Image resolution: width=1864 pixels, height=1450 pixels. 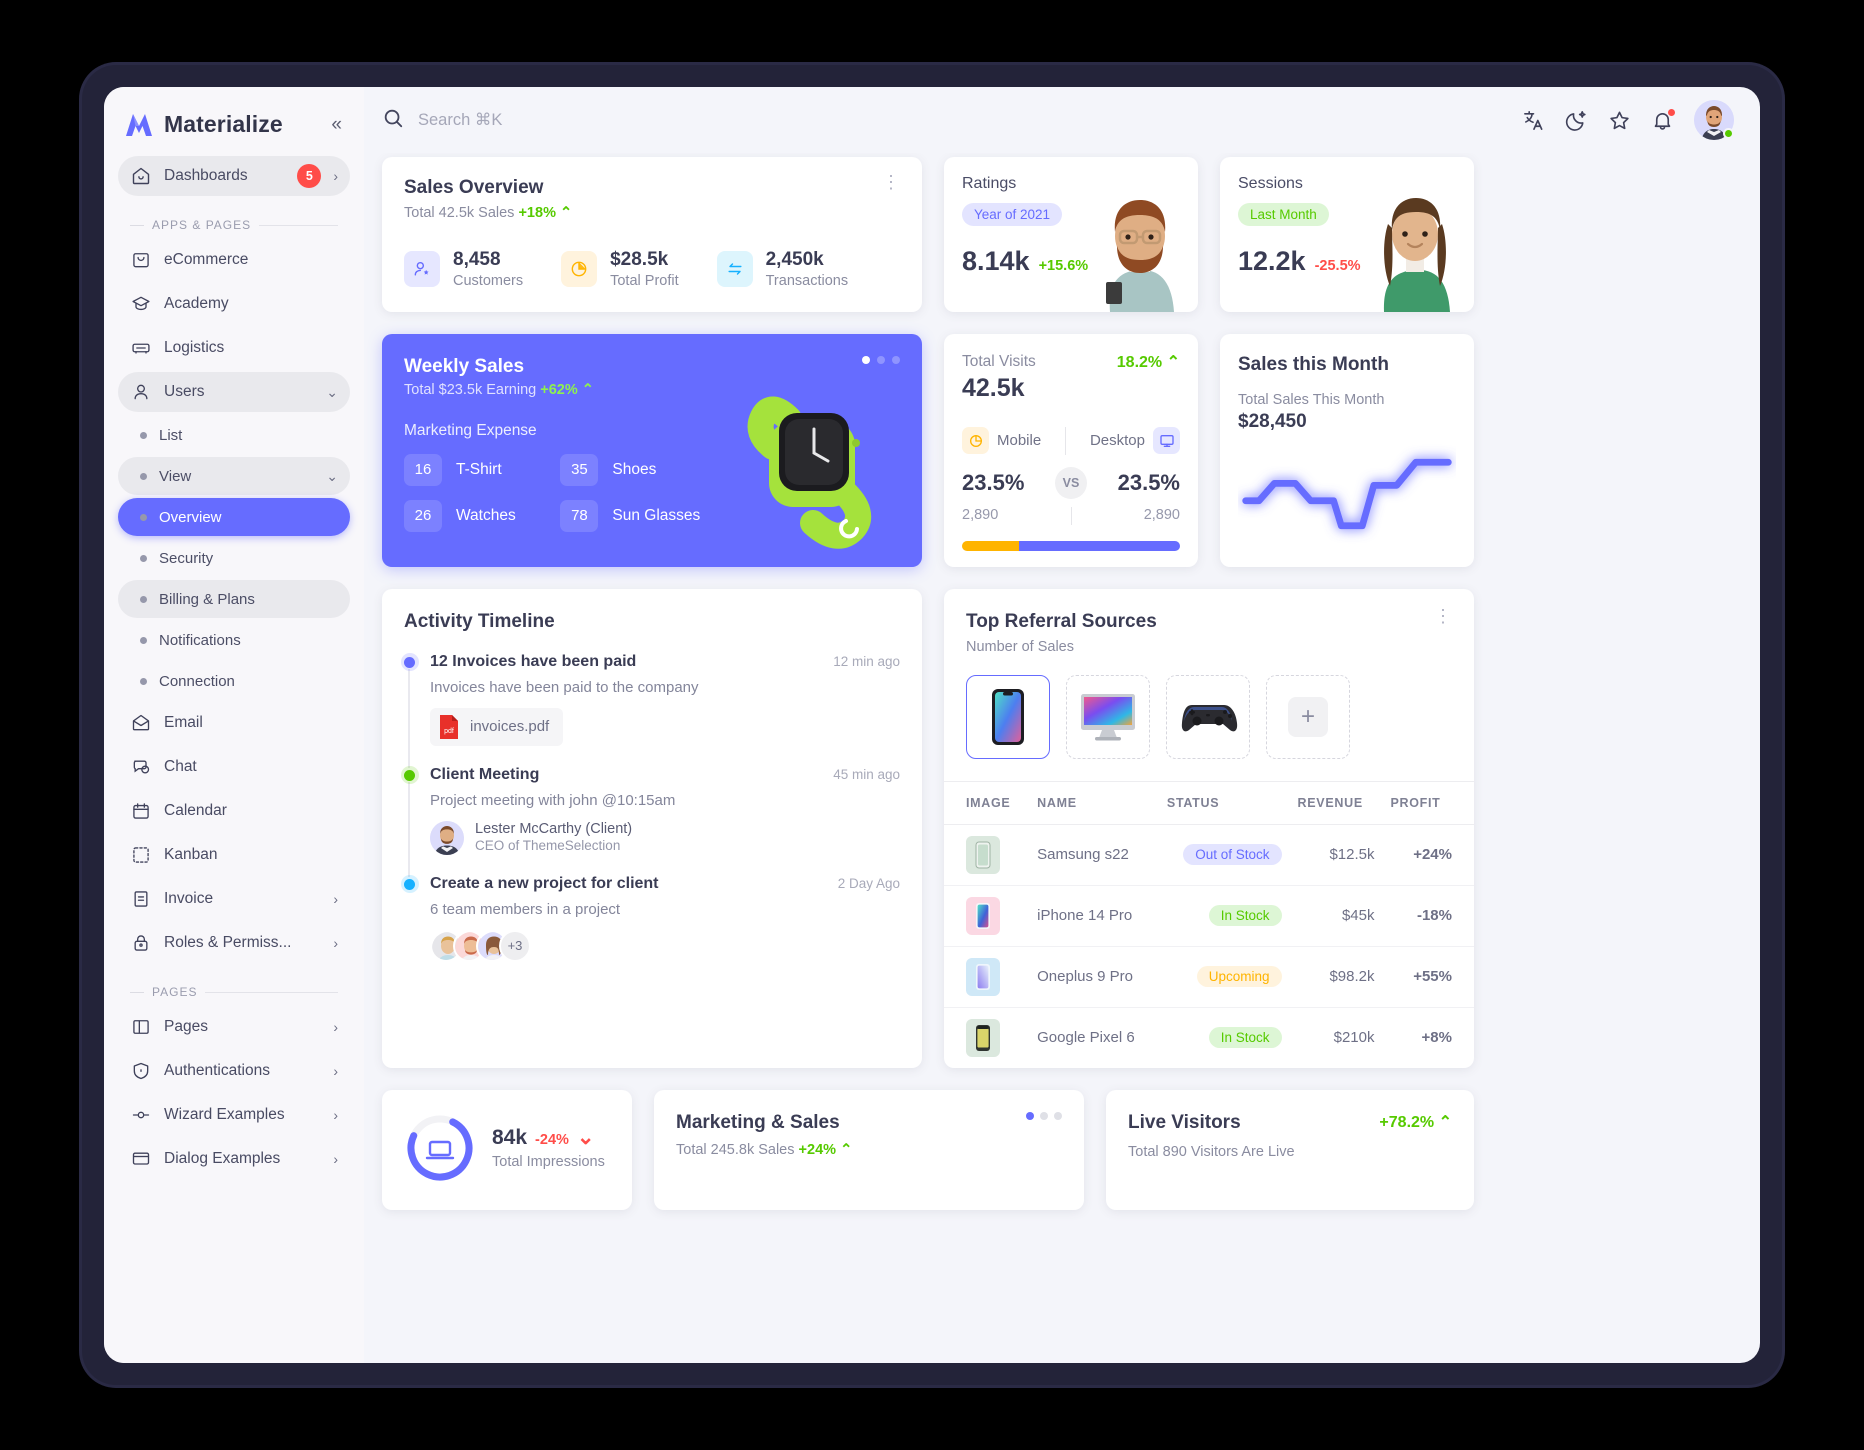 What do you see at coordinates (1337, 266) in the screenshot?
I see `sessions-delta: -25.5%` at bounding box center [1337, 266].